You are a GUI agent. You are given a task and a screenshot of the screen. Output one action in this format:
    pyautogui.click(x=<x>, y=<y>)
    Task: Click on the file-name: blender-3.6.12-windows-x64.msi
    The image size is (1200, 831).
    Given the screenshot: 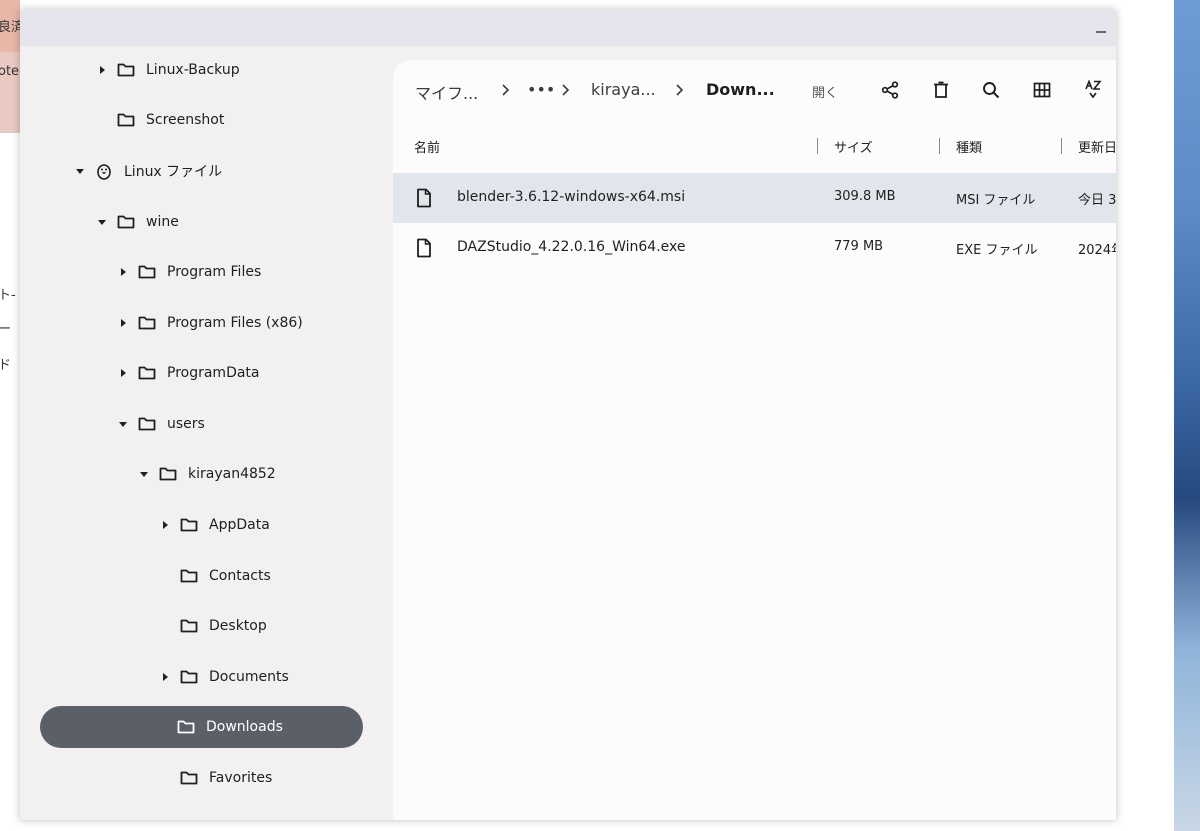 What is the action you would take?
    pyautogui.click(x=571, y=197)
    